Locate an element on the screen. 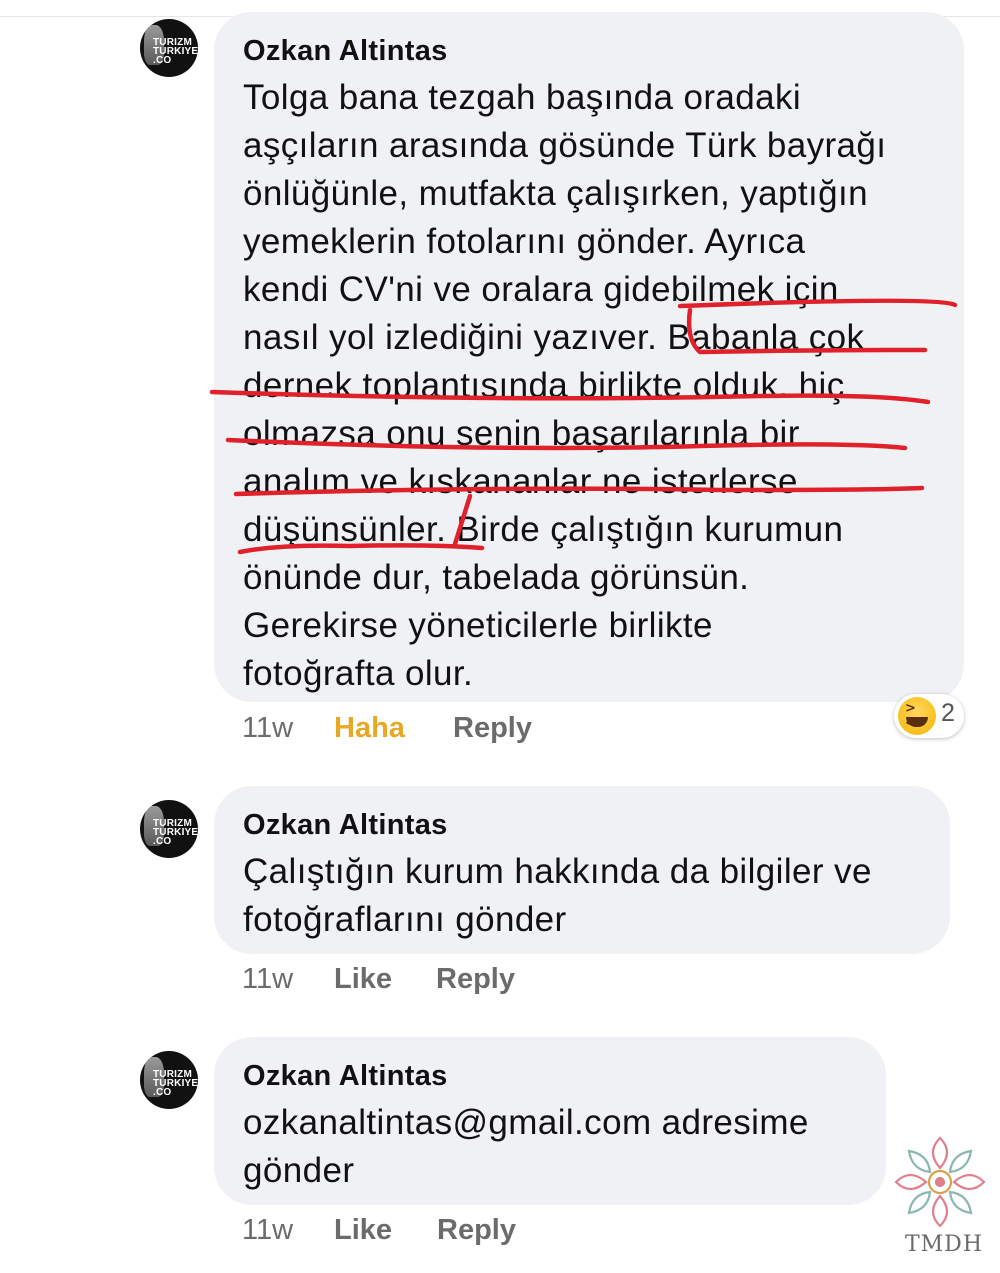  comment-line: dernek toplantısında birlikte olduk. hiç is located at coordinates (544, 385).